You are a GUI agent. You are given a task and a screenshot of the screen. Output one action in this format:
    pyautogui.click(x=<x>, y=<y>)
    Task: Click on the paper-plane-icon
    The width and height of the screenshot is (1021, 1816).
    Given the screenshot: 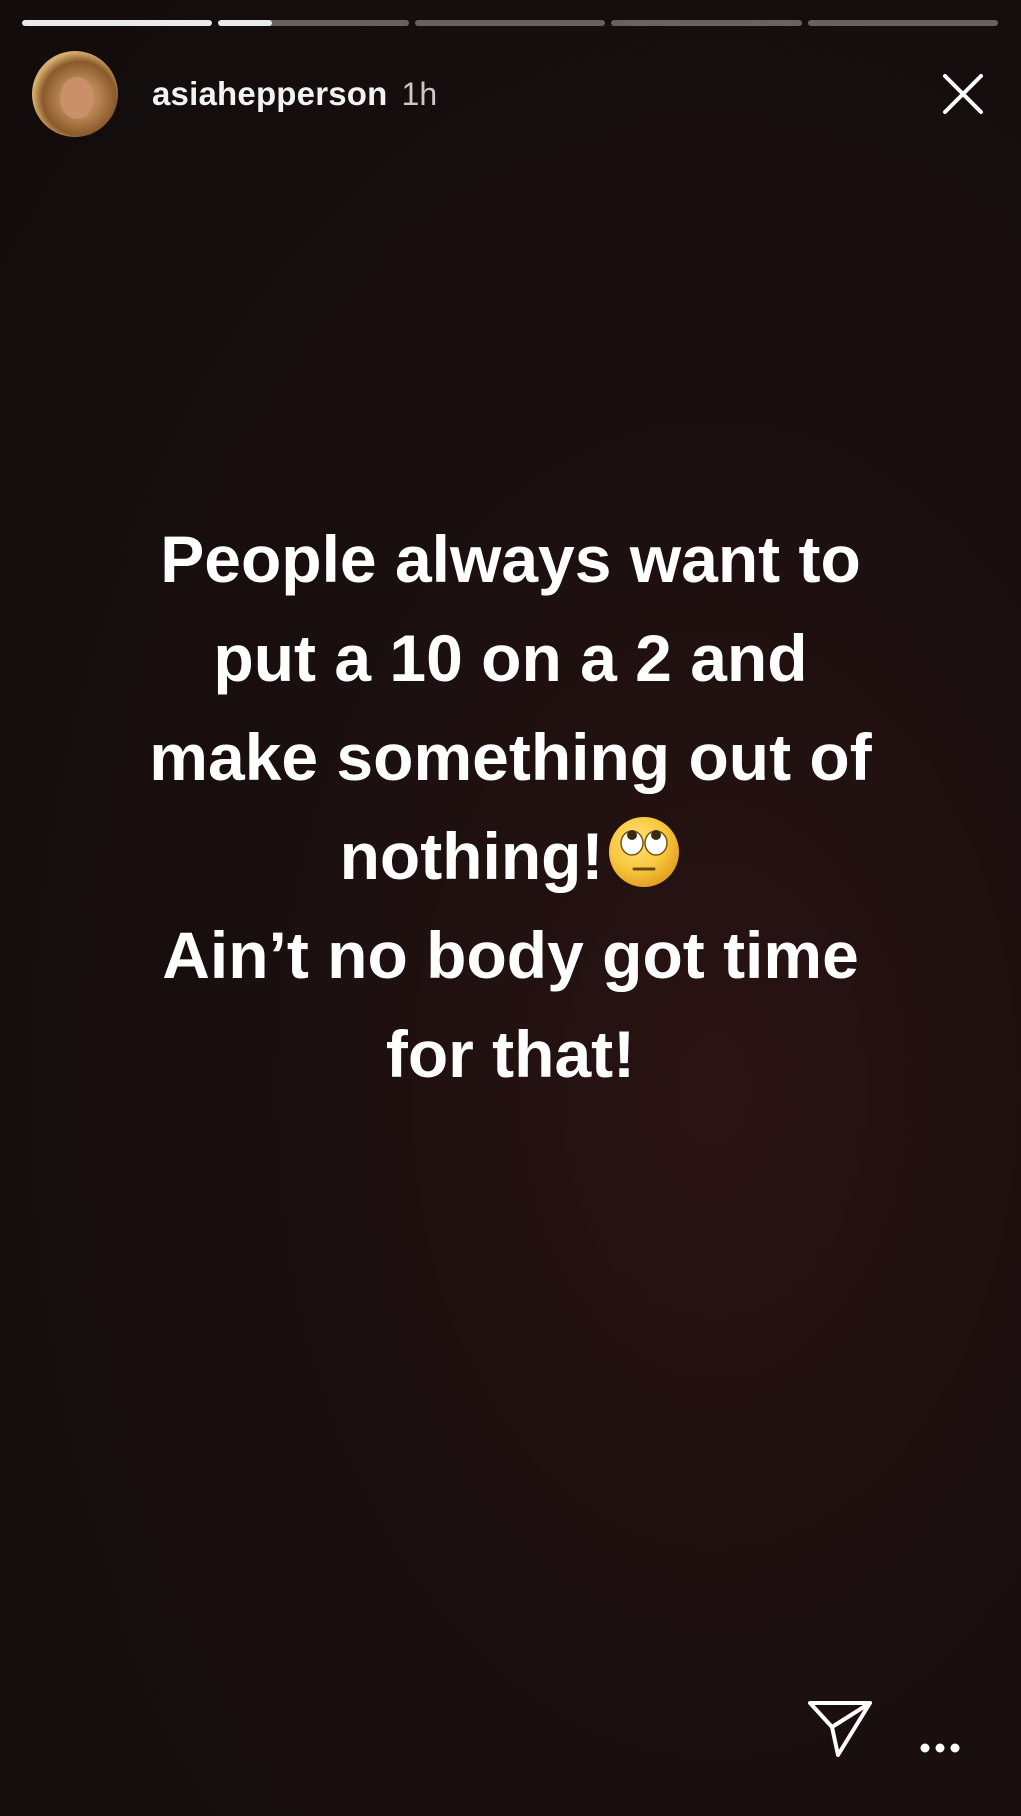 What is the action you would take?
    pyautogui.click(x=840, y=1729)
    